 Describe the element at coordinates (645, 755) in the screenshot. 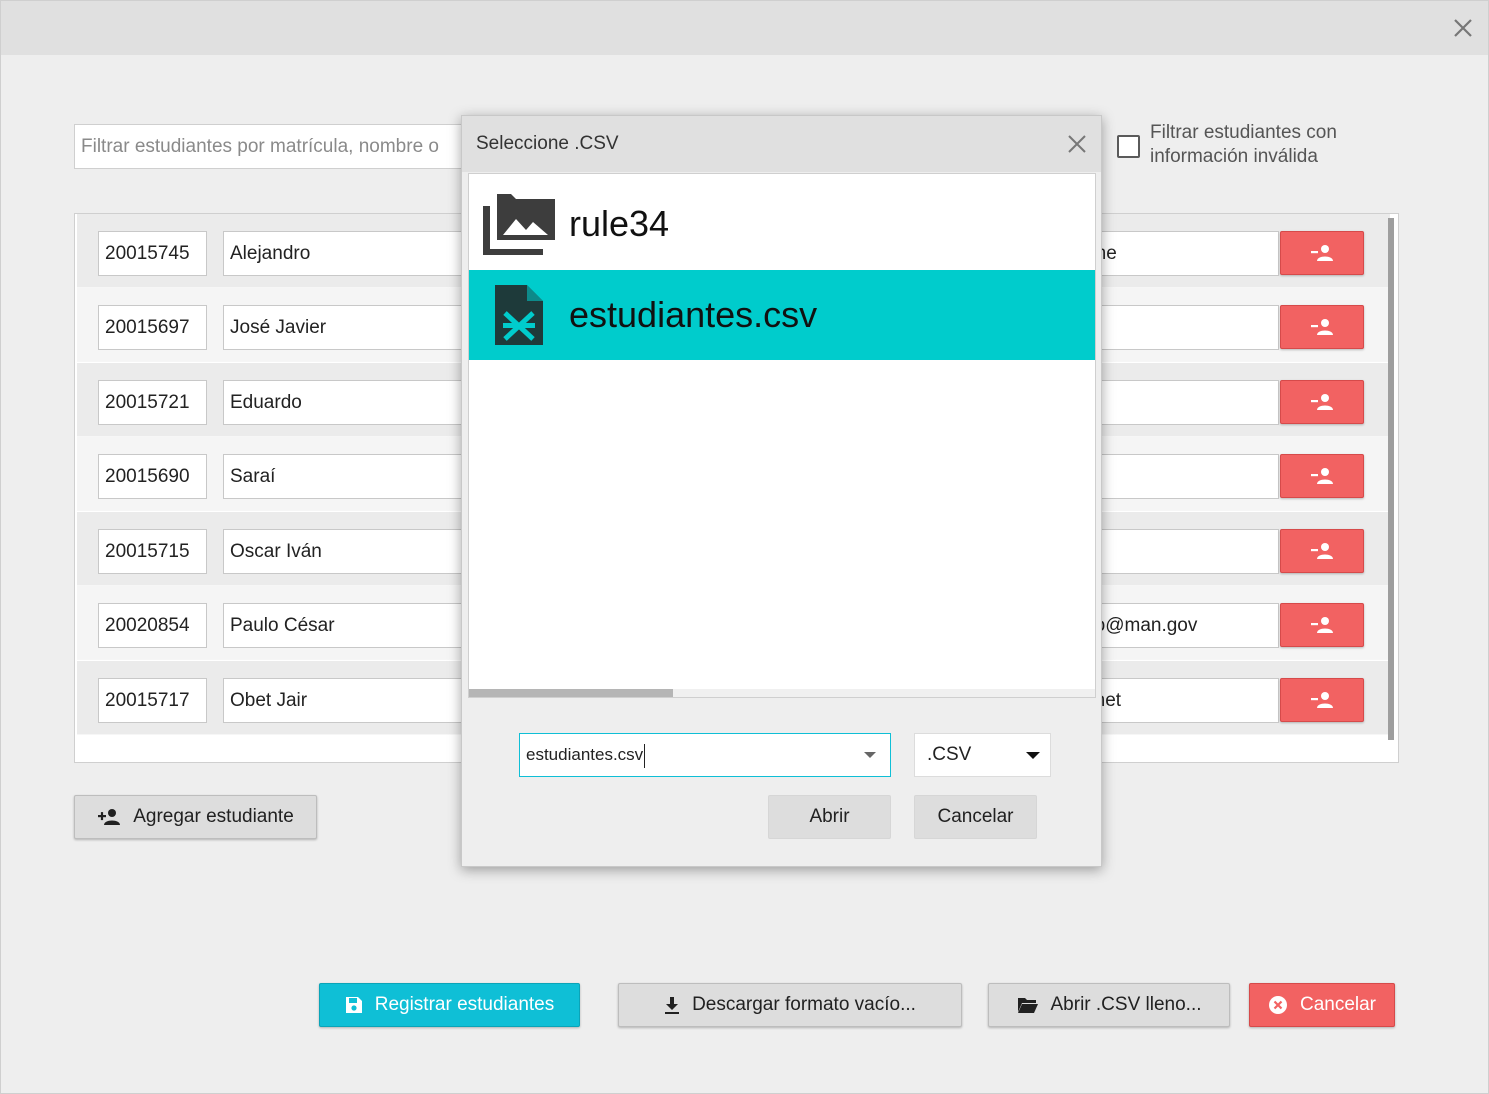

I see `text-caret` at that location.